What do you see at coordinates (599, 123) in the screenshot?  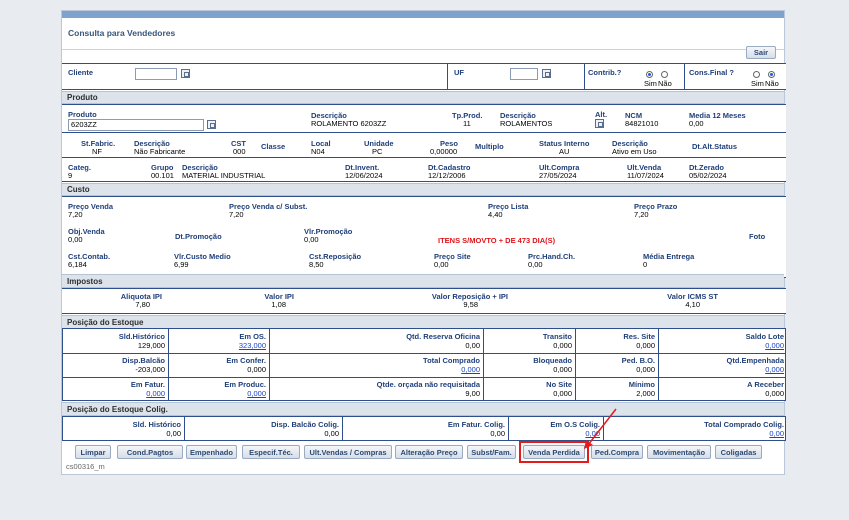 I see `alt-icon` at bounding box center [599, 123].